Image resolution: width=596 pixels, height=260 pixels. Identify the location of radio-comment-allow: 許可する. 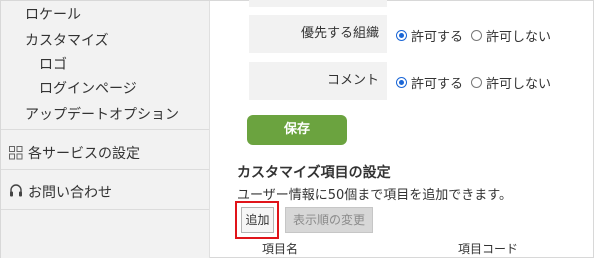
(429, 82).